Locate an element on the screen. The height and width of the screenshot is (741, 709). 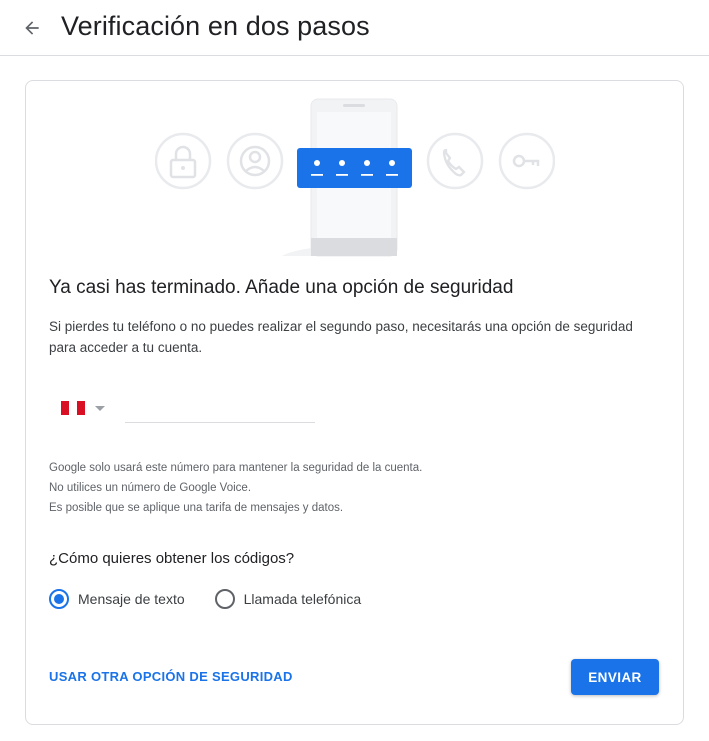
account-circle-icon is located at coordinates (255, 161).